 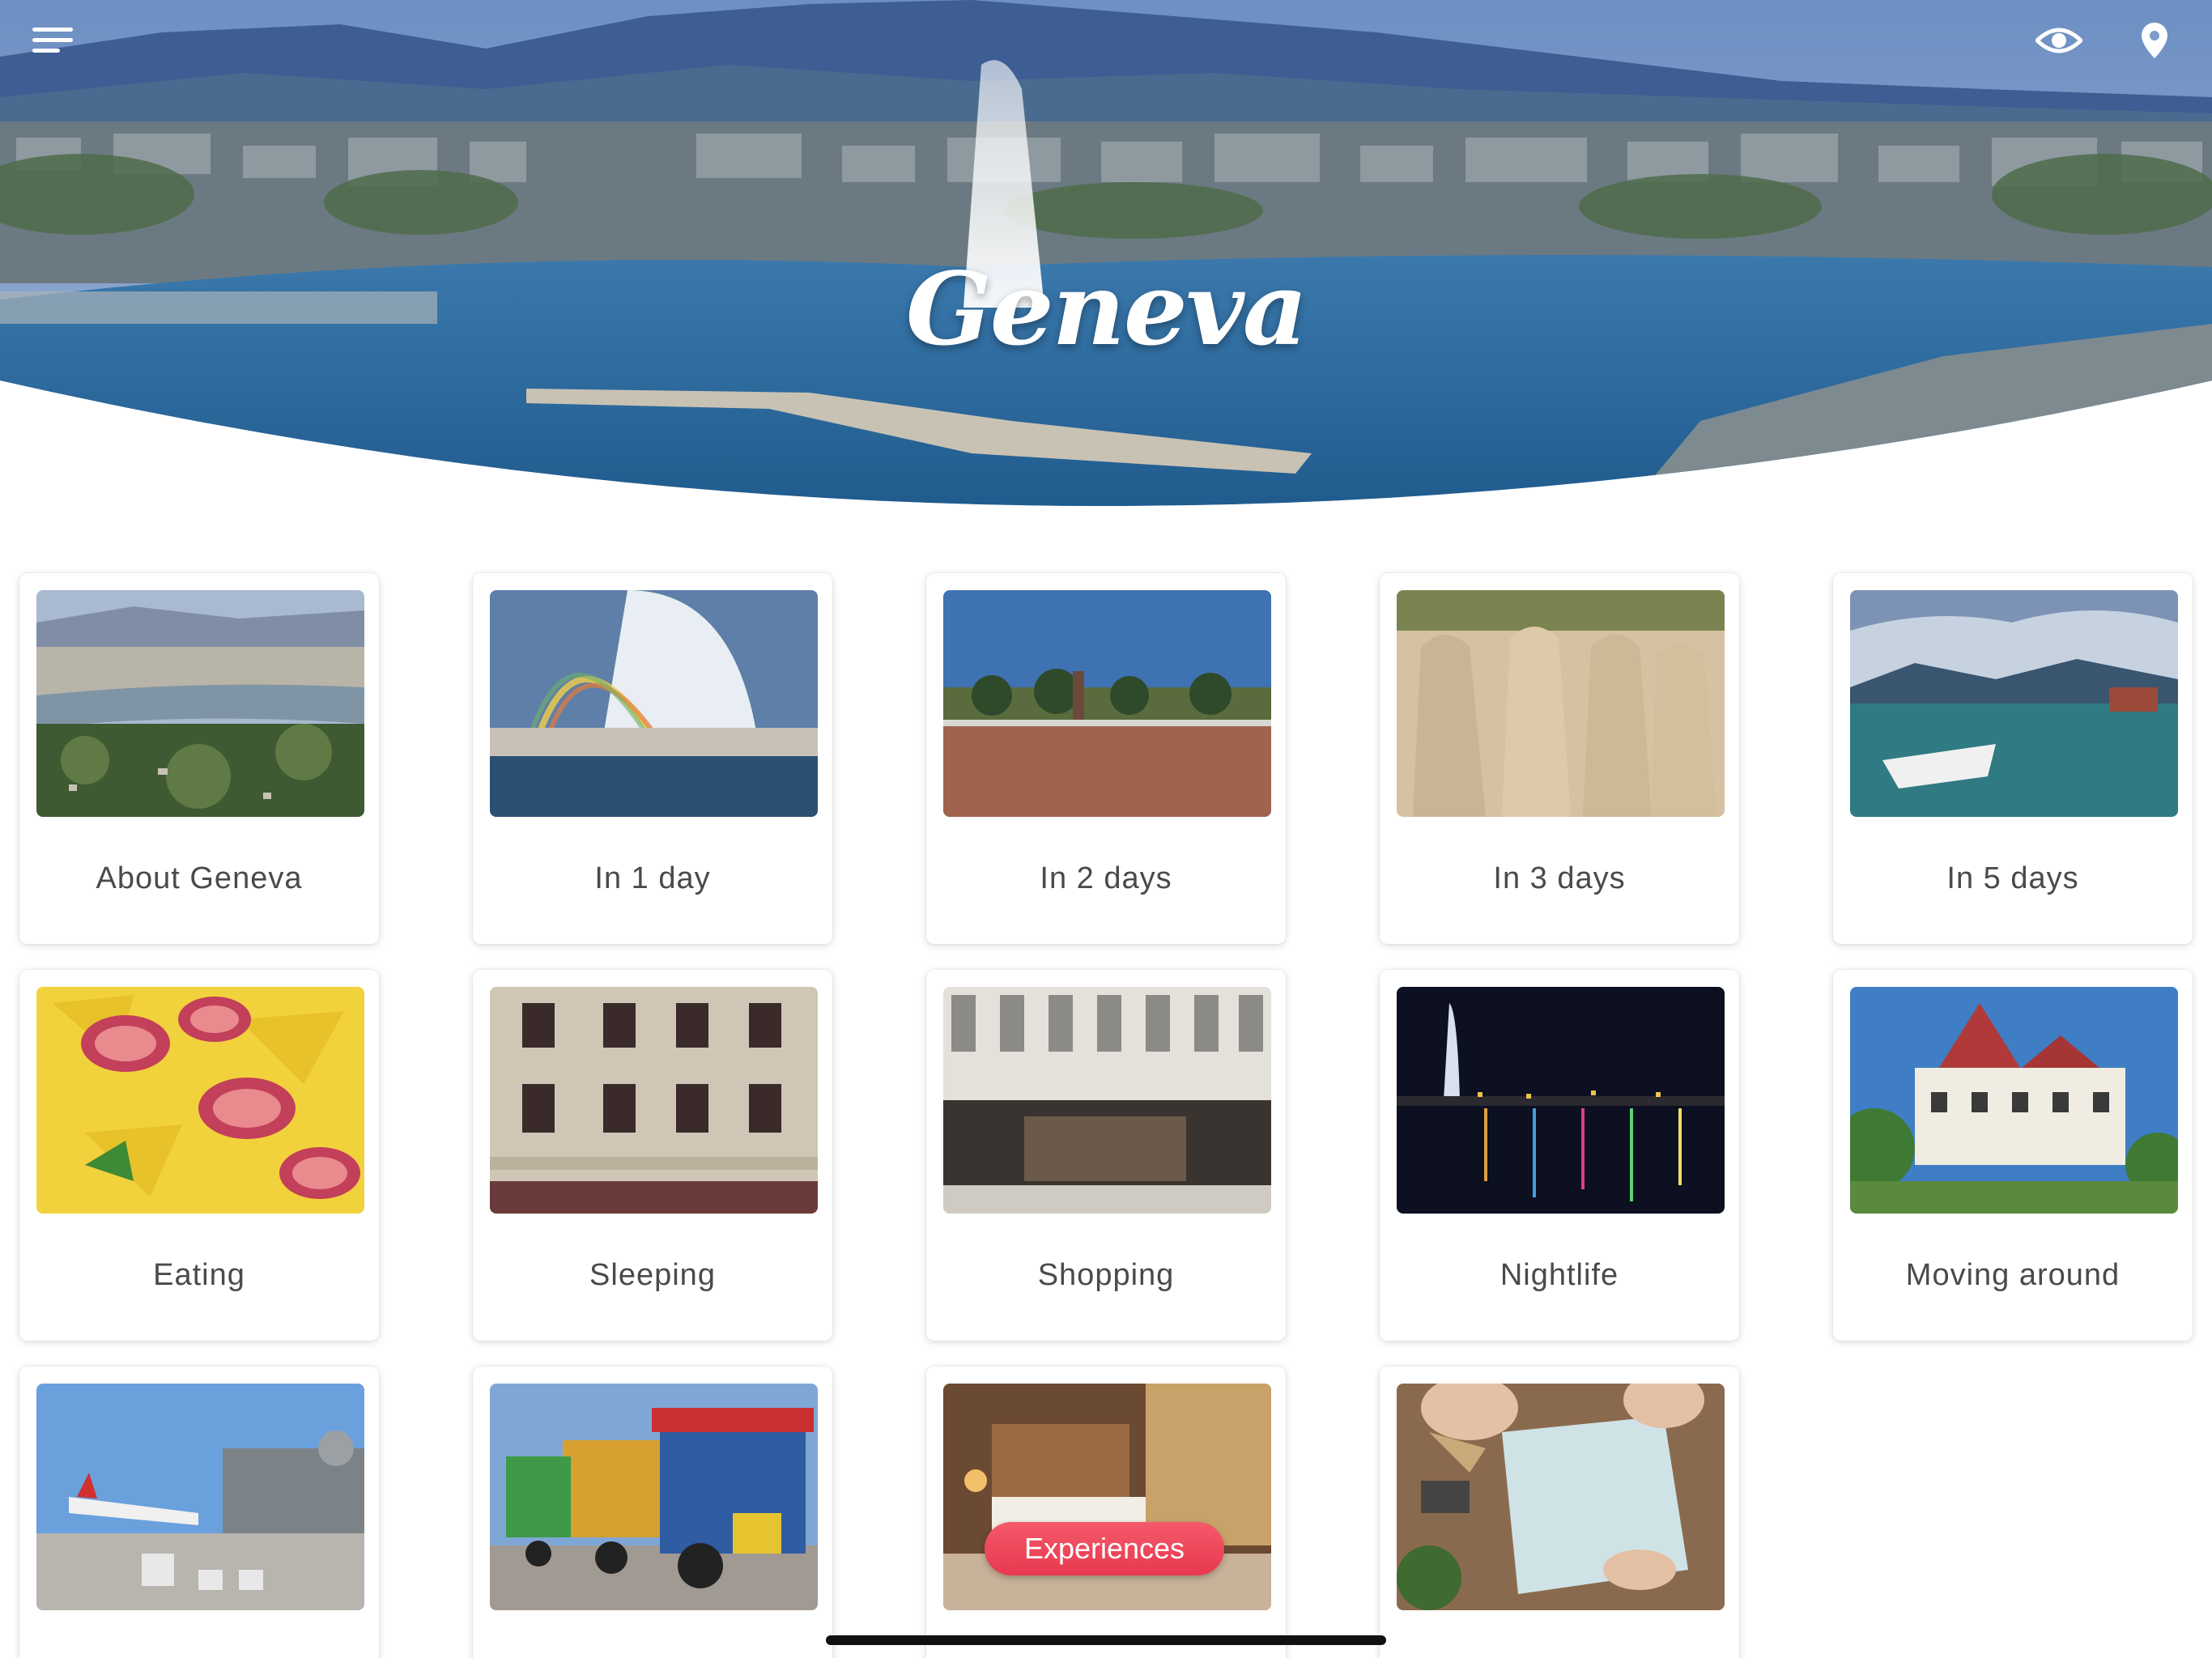 I want to click on card-label: In 2 days, so click(x=1106, y=878).